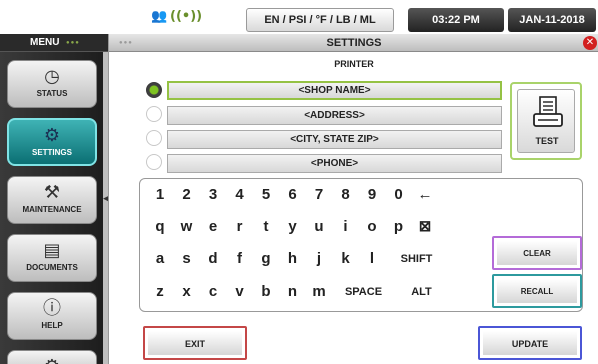 The image size is (598, 364). Describe the element at coordinates (372, 195) in the screenshot. I see `key-9: 9` at that location.